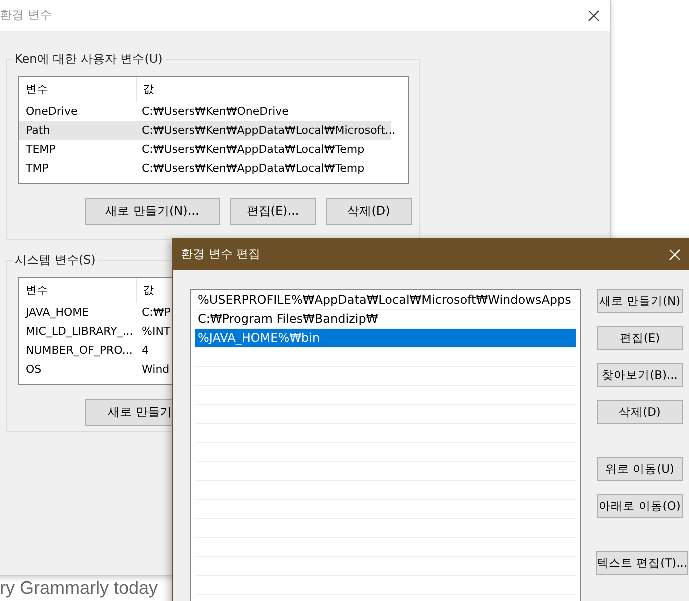 This screenshot has height=601, width=689. I want to click on dialog-title: 환경 변수 편집, so click(221, 254).